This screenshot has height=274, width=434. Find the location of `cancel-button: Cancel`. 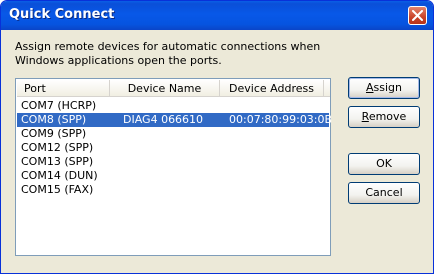

cancel-button: Cancel is located at coordinates (384, 193).